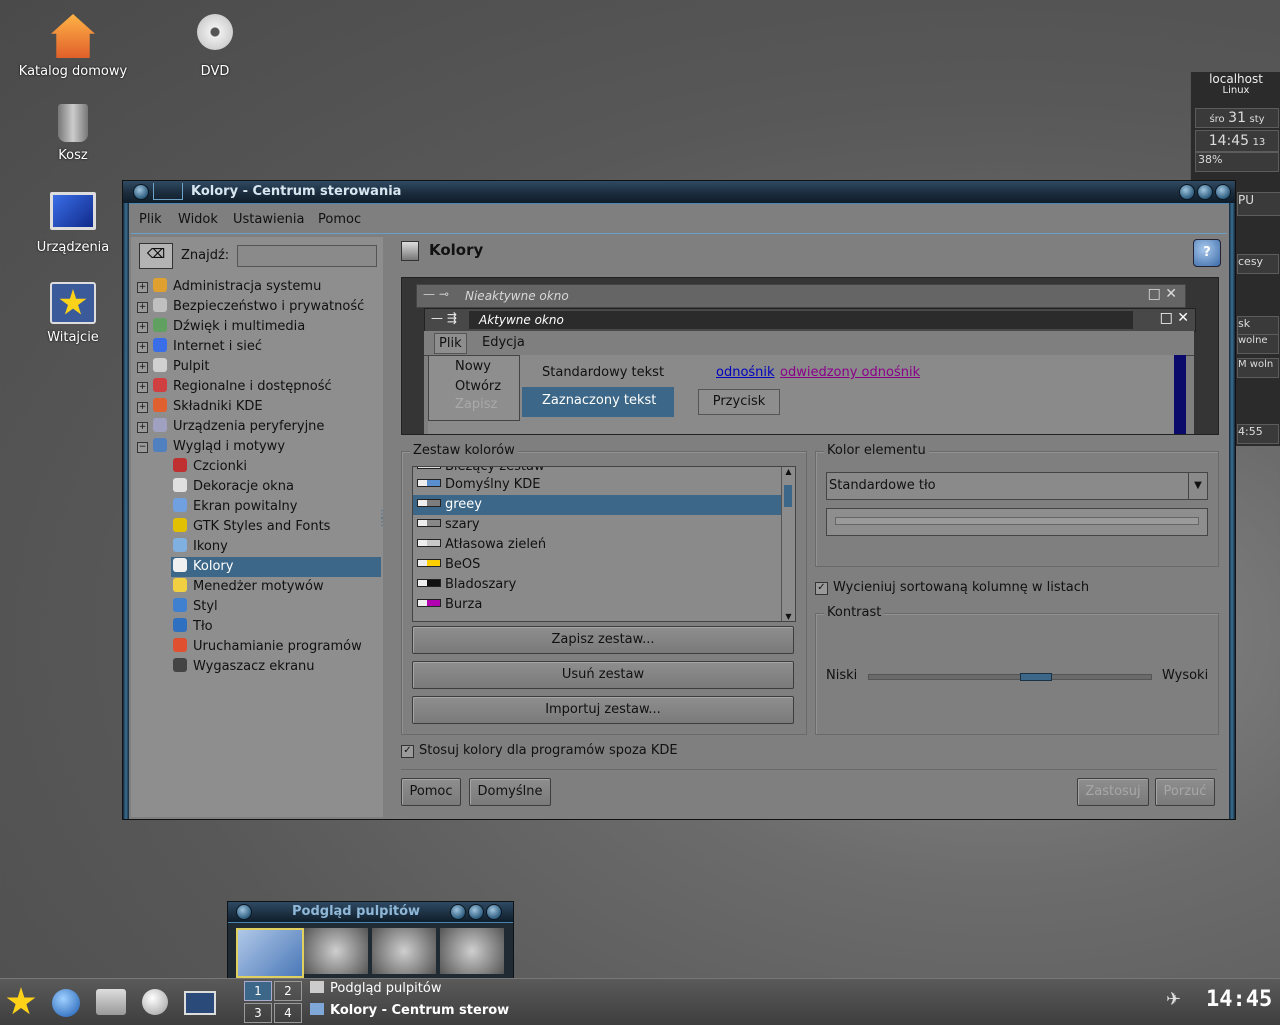 The height and width of the screenshot is (1025, 1280). What do you see at coordinates (244, 912) in the screenshot?
I see `pager-menu-button` at bounding box center [244, 912].